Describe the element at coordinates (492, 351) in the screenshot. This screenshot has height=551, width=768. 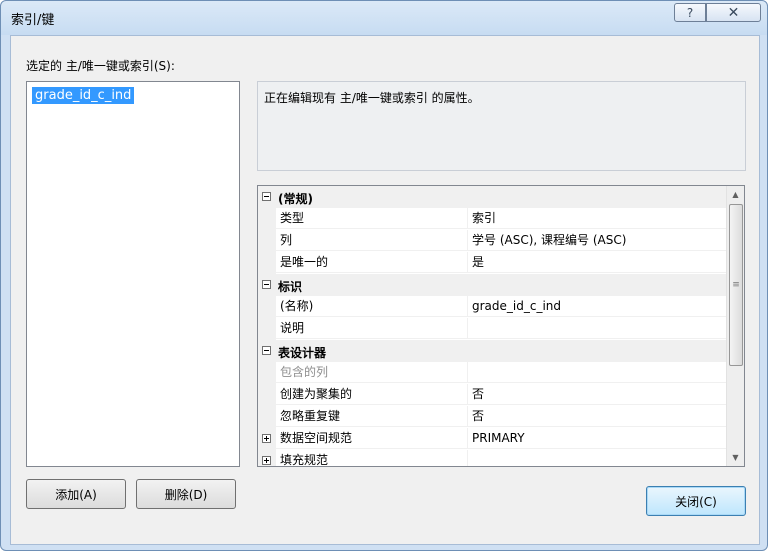
I see `category-table-designer: 表设计器` at that location.